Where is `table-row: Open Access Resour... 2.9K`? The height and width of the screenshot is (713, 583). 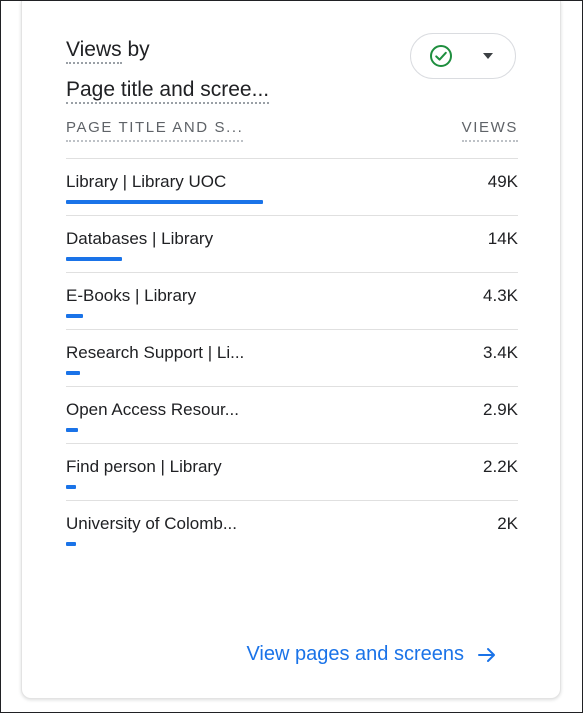
table-row: Open Access Resour... 2.9K is located at coordinates (292, 414).